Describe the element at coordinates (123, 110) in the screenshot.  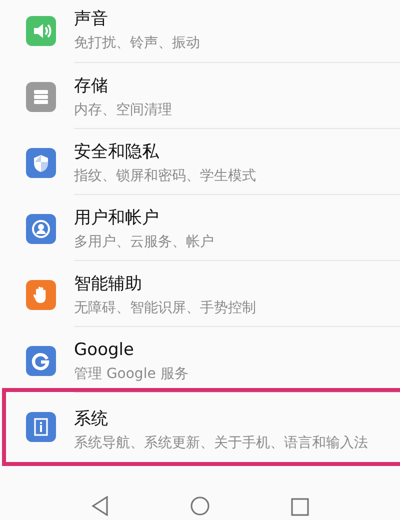
I see `setting-subtitle: 内存、空间清理` at that location.